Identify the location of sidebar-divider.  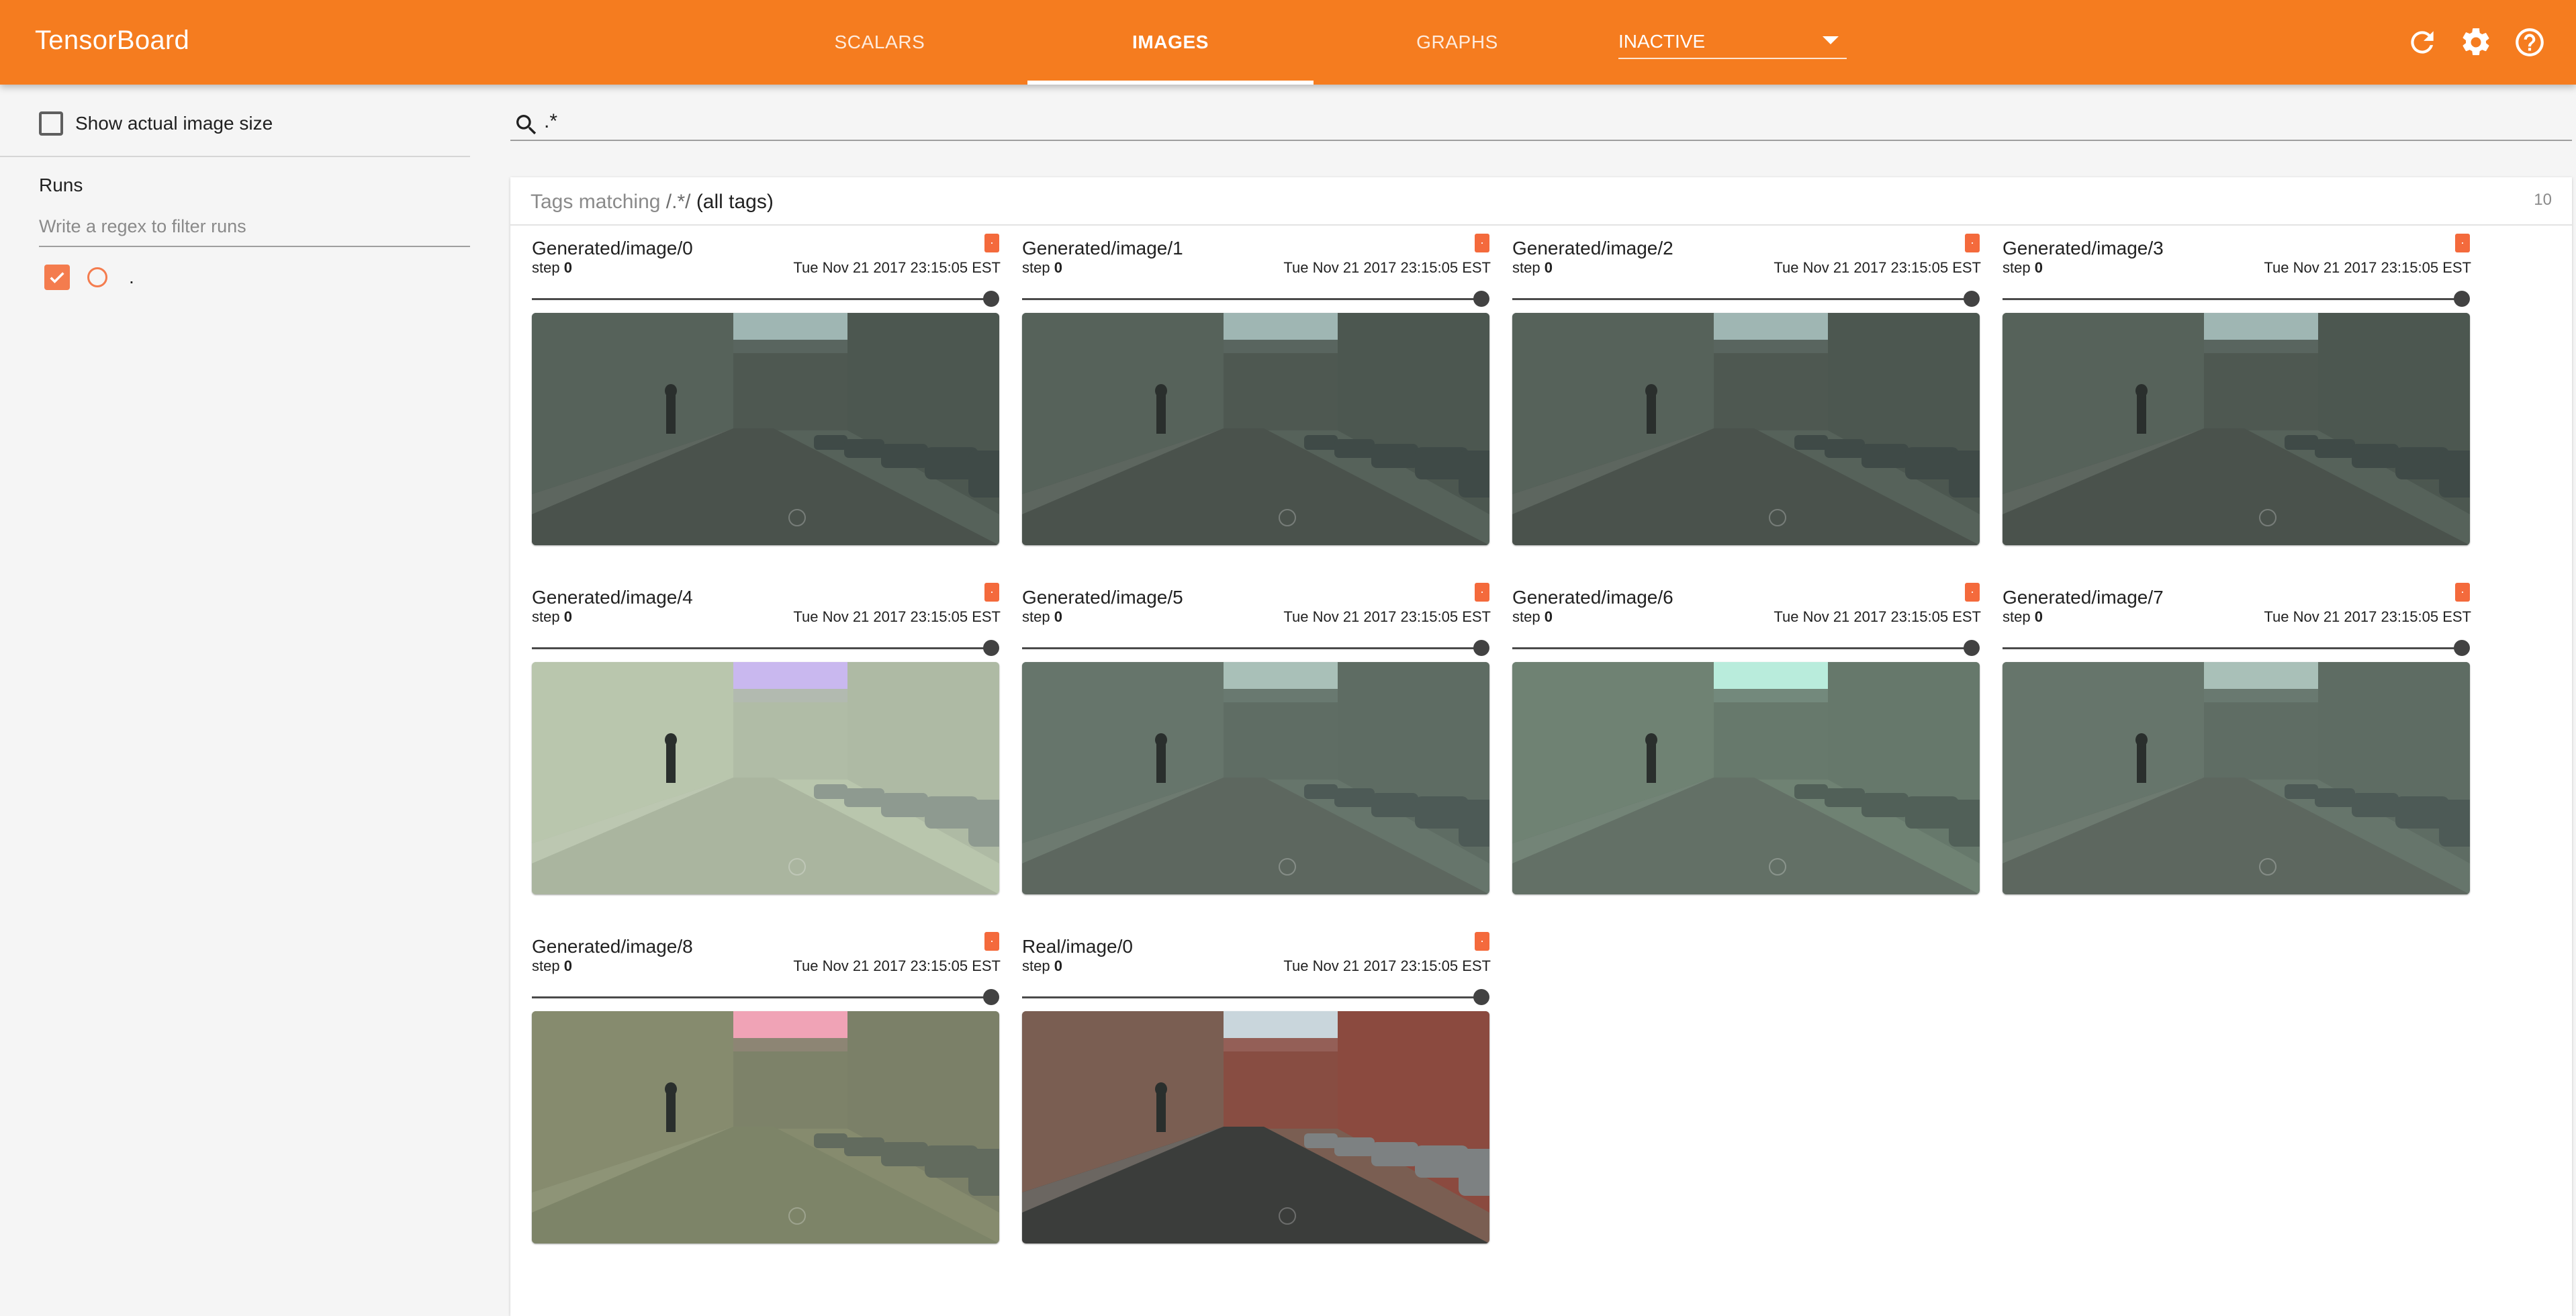
(235, 156).